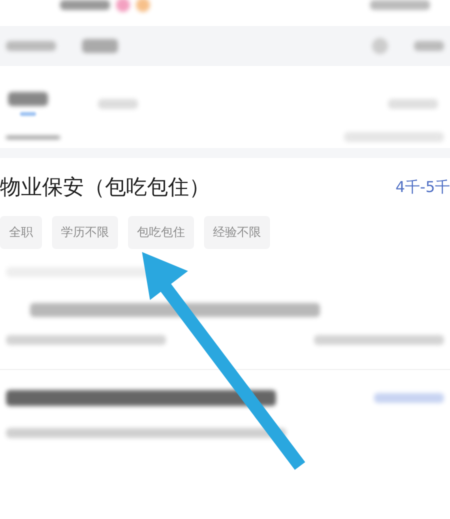 The width and height of the screenshot is (450, 519). I want to click on salary: 4千-5千, so click(423, 187).